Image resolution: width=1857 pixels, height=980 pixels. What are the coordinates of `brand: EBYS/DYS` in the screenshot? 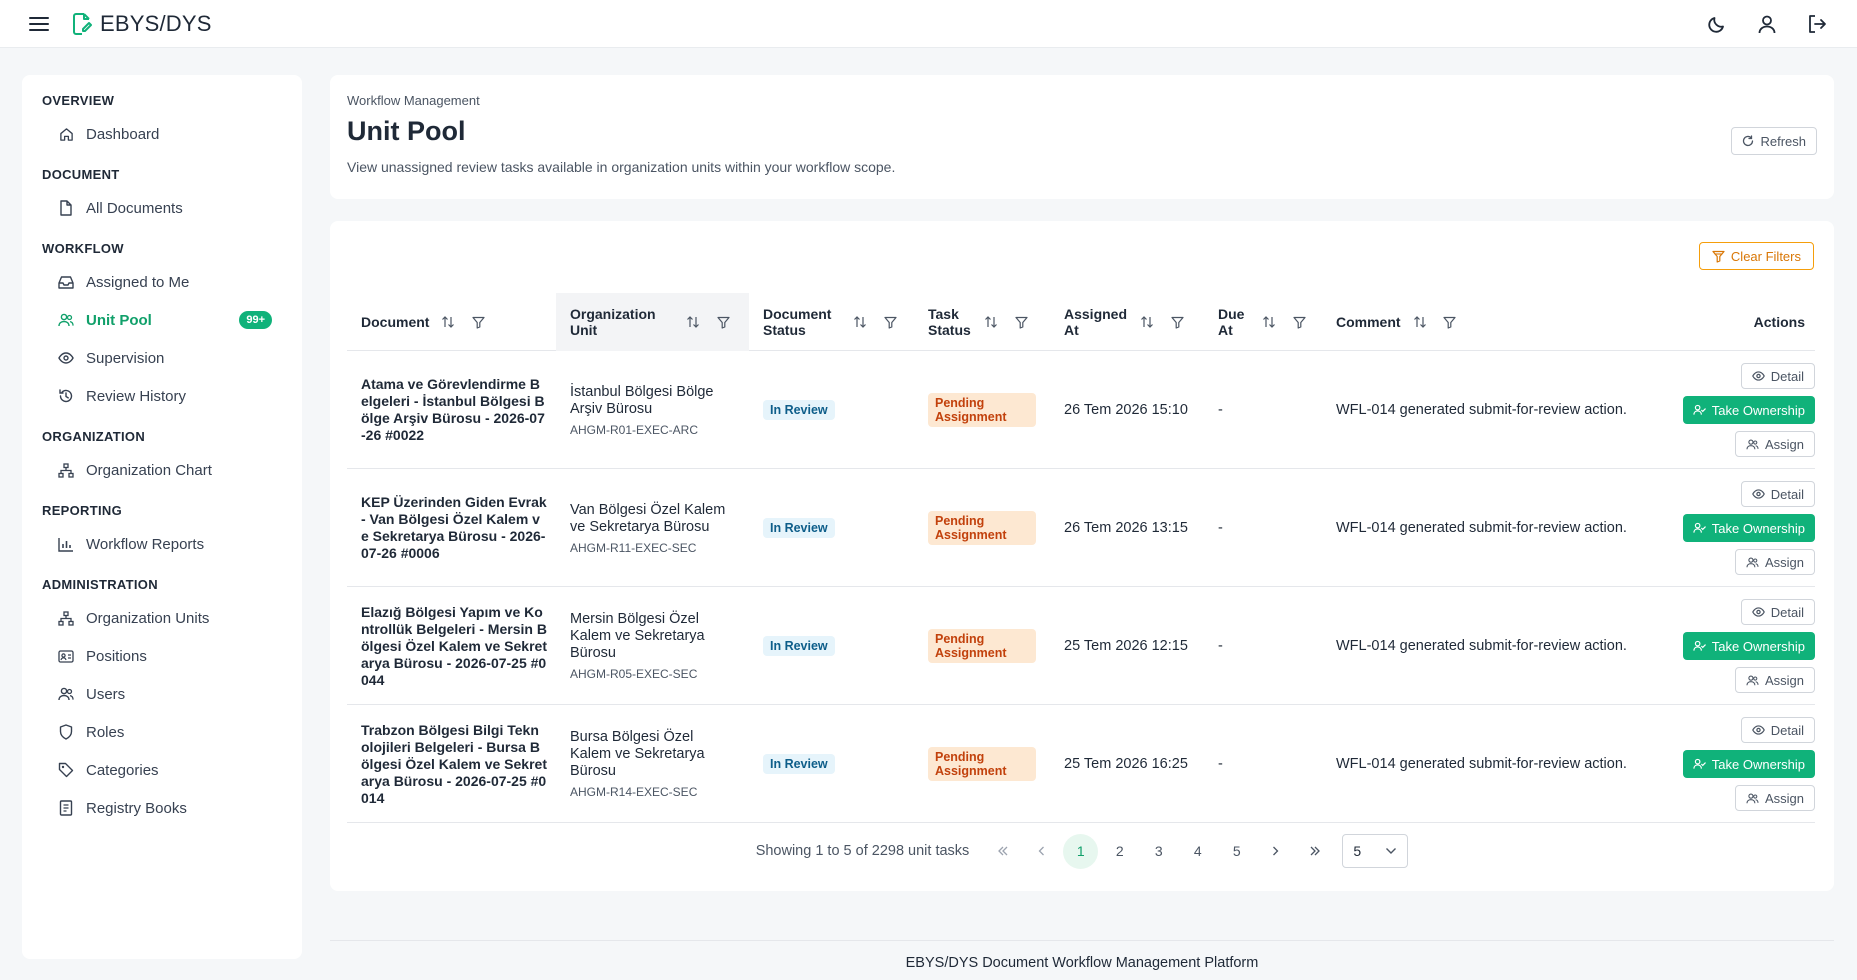 It's located at (142, 24).